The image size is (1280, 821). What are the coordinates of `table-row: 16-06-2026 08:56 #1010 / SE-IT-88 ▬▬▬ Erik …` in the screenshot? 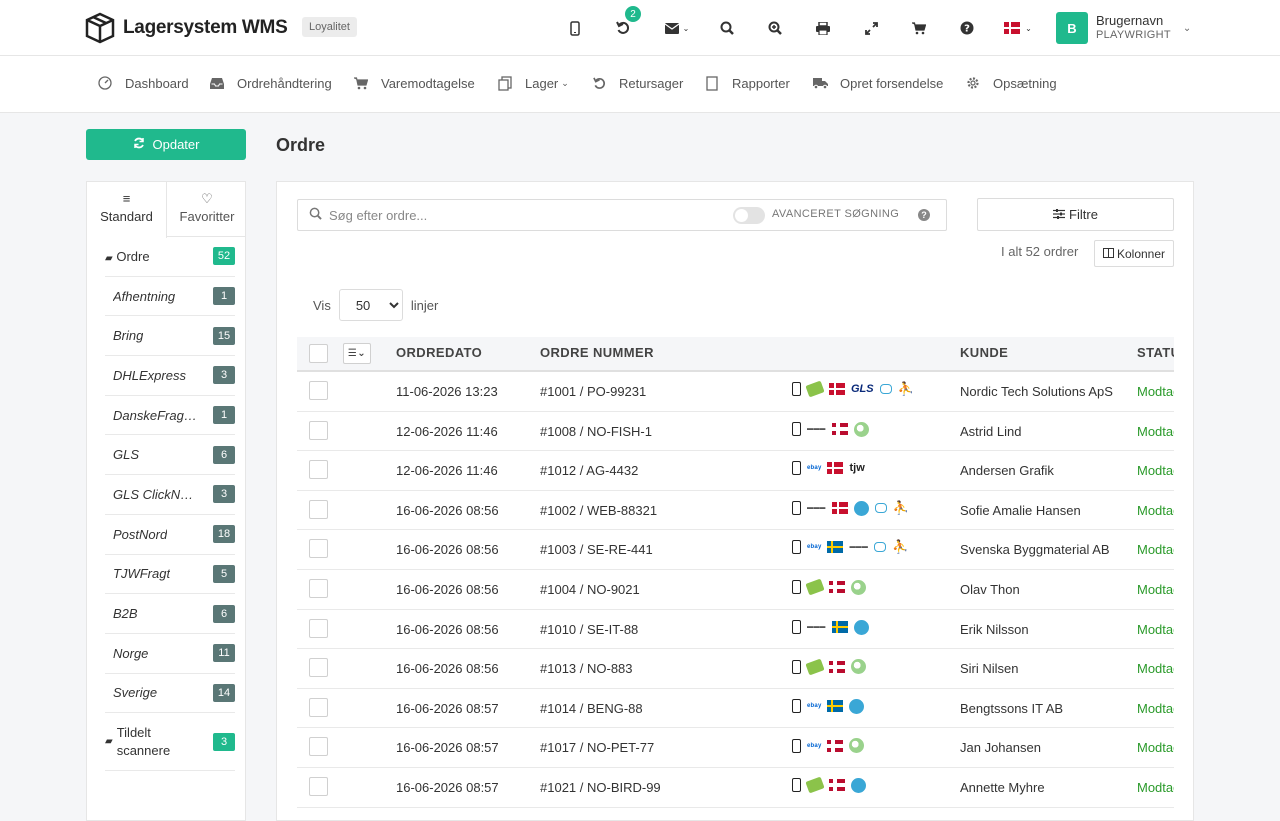 It's located at (735, 630).